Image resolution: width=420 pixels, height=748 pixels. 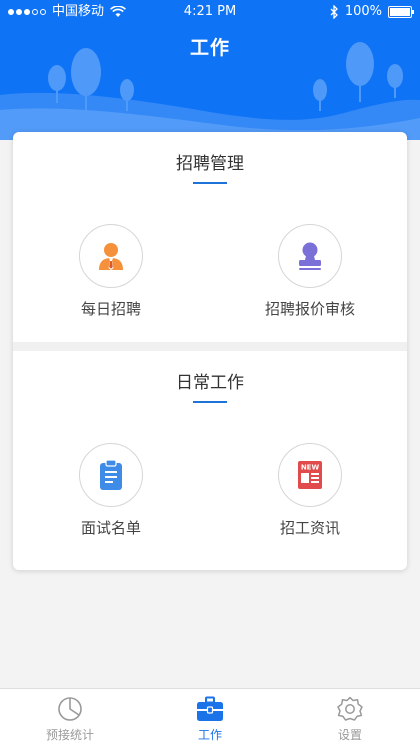 I want to click on section-title: 招聘管理, so click(x=210, y=164).